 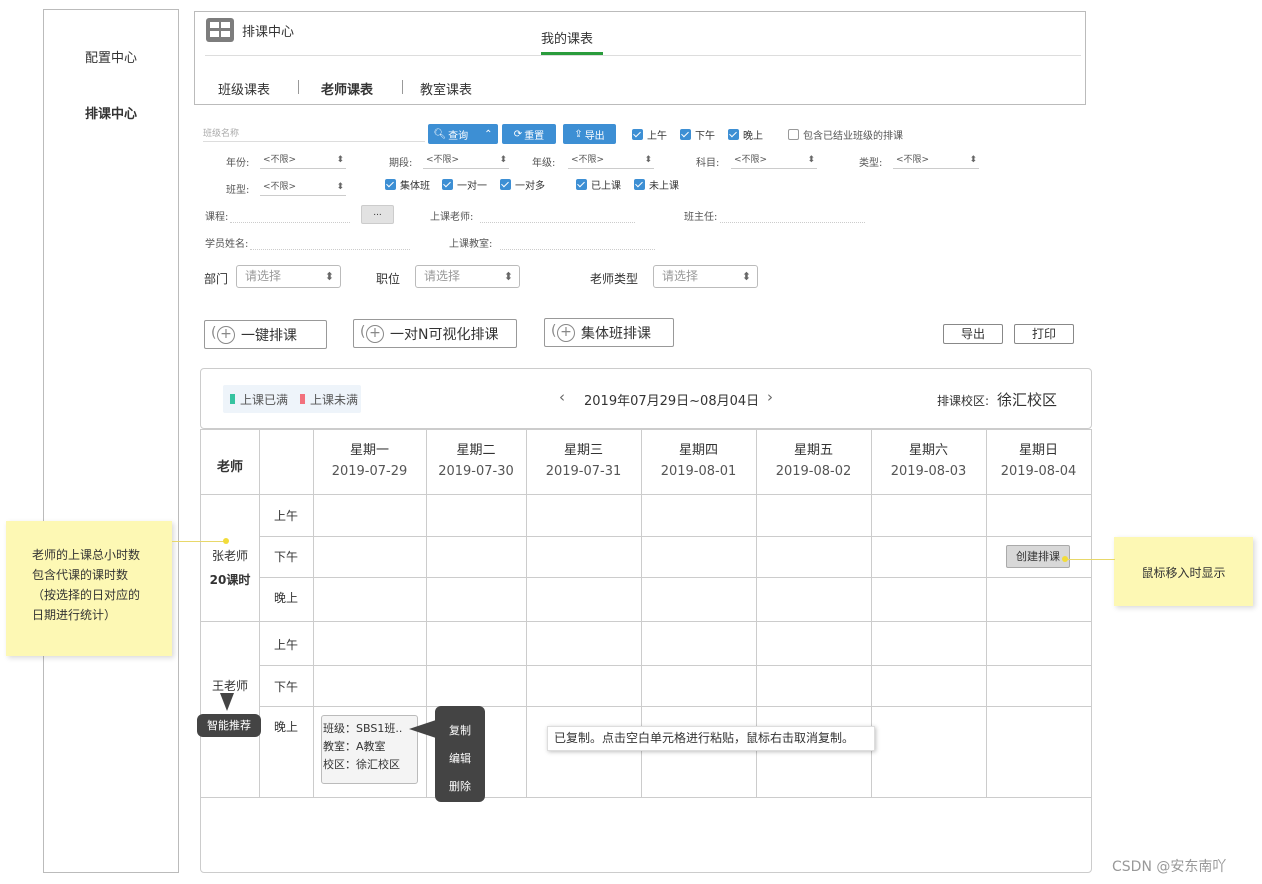 I want to click on legend-not-full-swatch, so click(x=302, y=399).